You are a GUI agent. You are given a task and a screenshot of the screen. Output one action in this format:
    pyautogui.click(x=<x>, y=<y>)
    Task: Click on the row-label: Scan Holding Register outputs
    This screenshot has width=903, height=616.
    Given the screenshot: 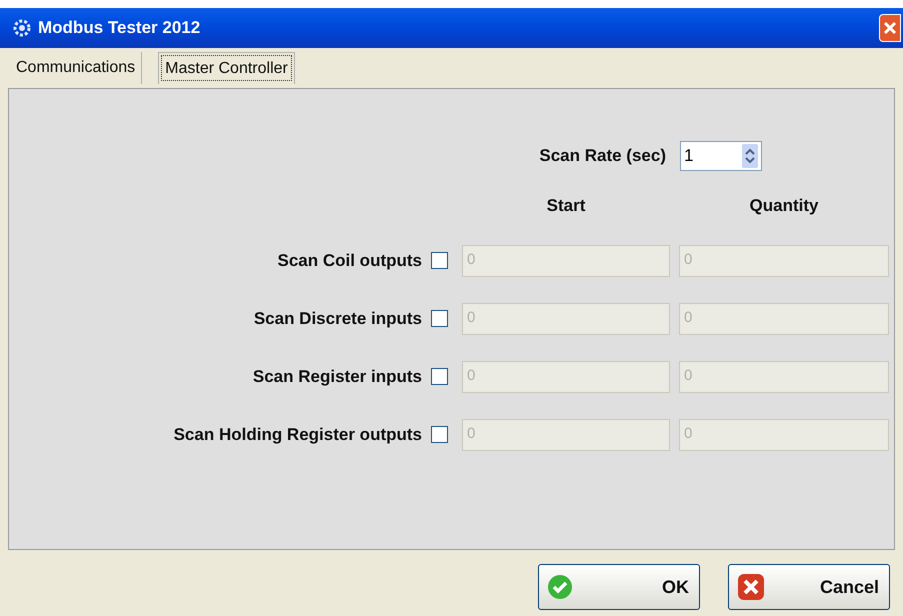 What is the action you would take?
    pyautogui.click(x=297, y=435)
    